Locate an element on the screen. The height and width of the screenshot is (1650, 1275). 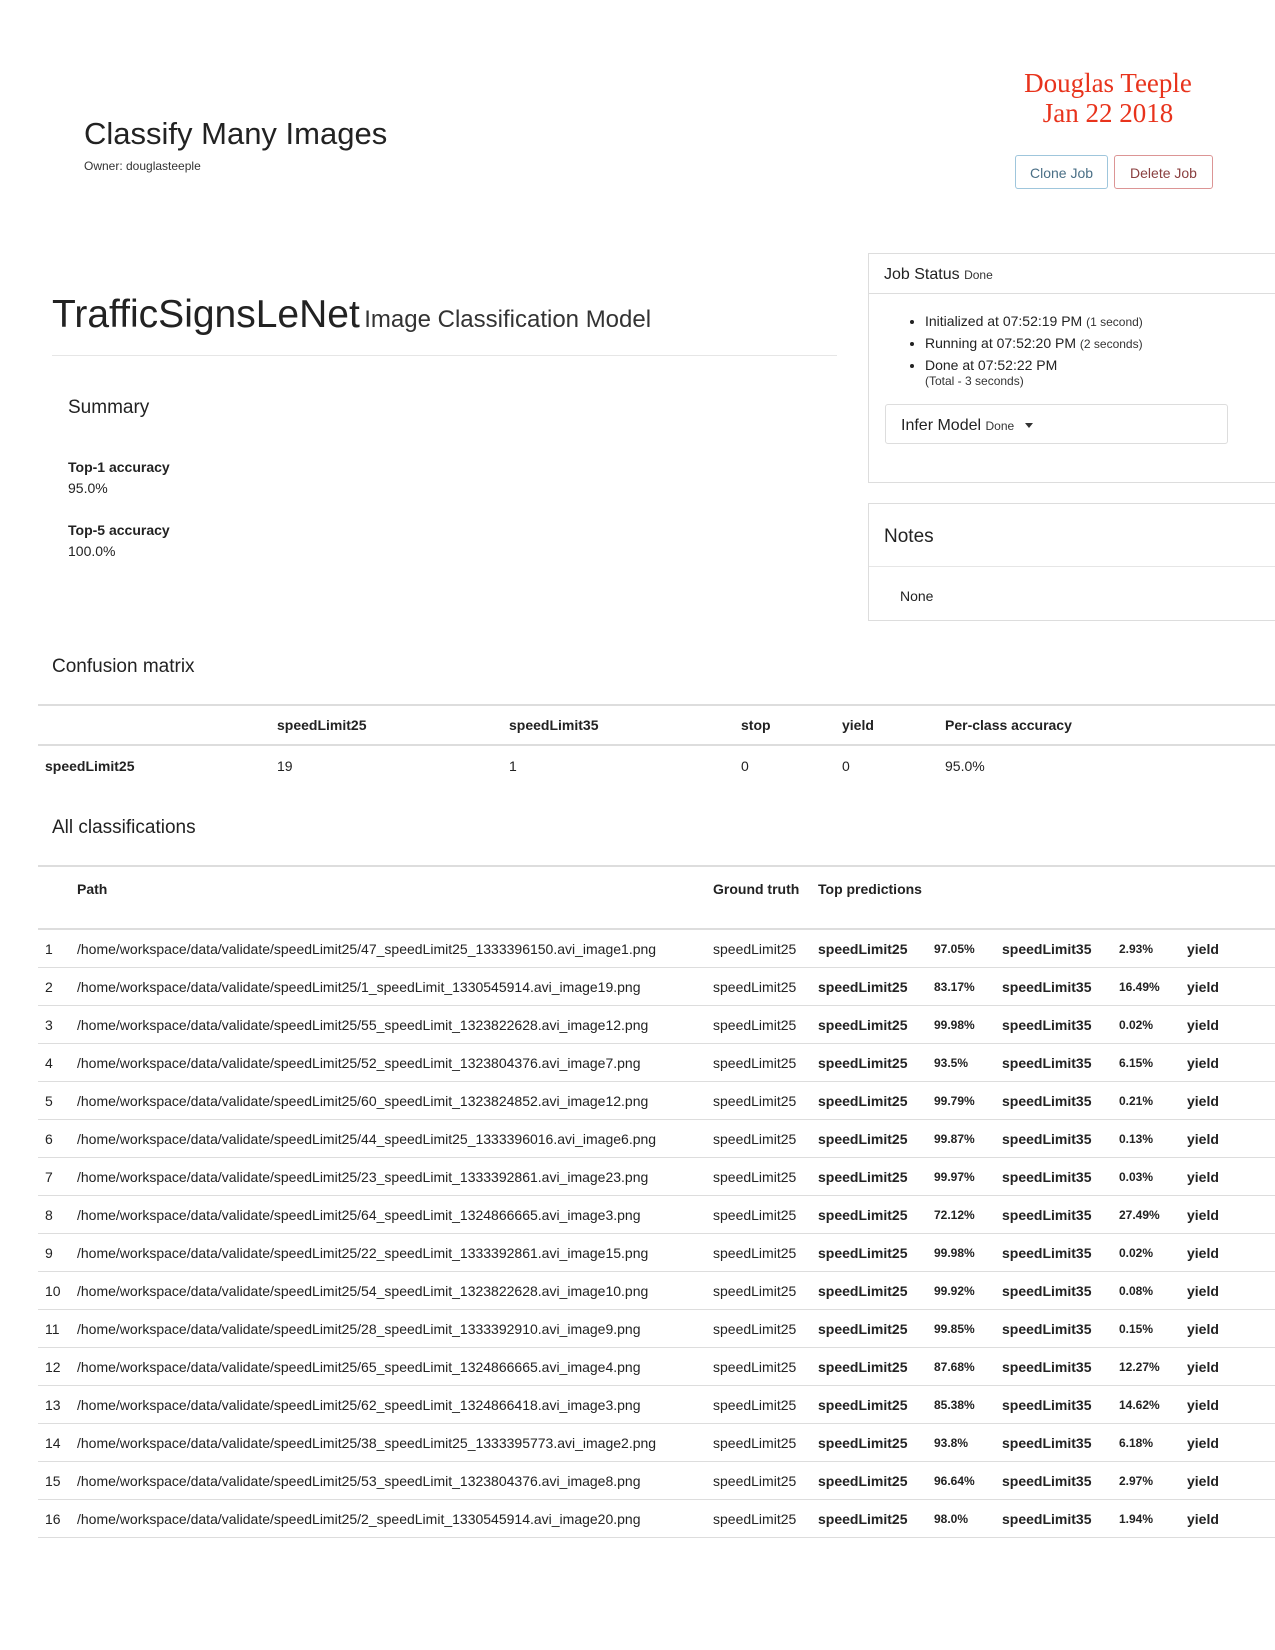
infer-model-state: Done is located at coordinates (1000, 426).